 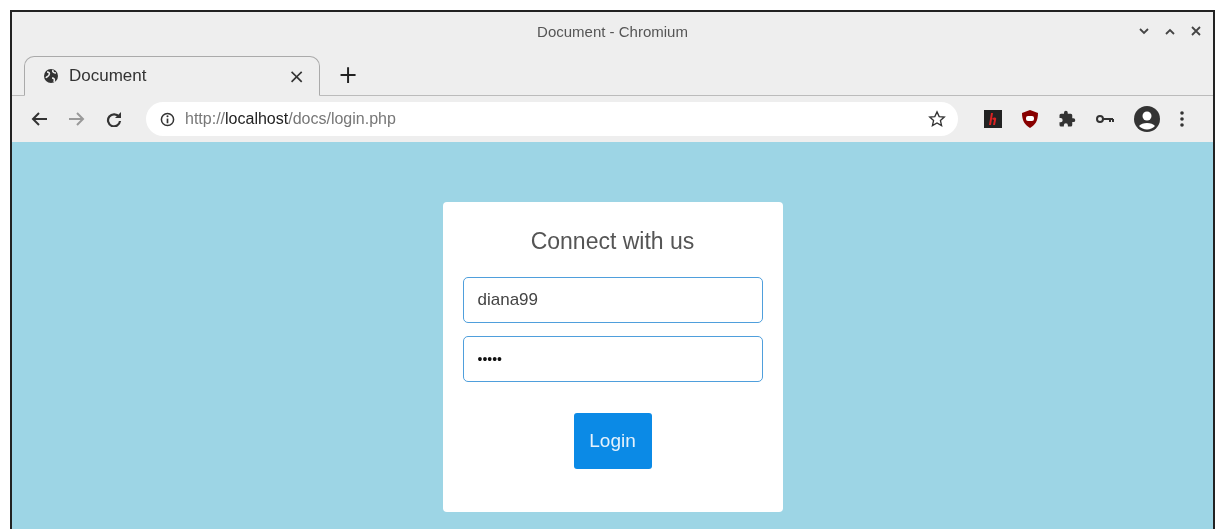 I want to click on window-title: Document - Chromium, so click(x=612, y=31).